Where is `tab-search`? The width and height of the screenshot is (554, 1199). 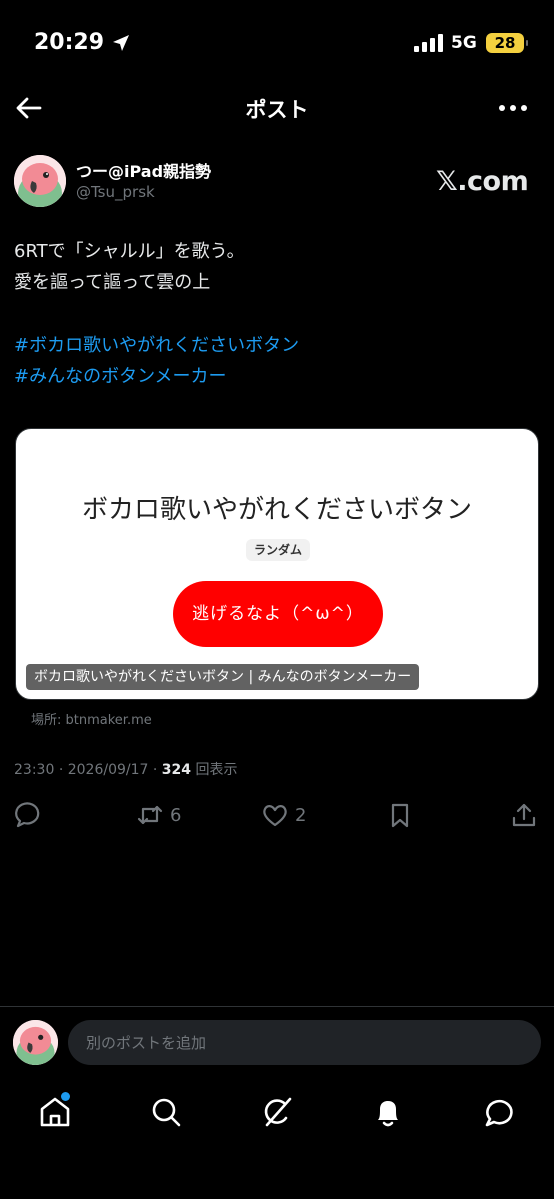 tab-search is located at coordinates (166, 1112).